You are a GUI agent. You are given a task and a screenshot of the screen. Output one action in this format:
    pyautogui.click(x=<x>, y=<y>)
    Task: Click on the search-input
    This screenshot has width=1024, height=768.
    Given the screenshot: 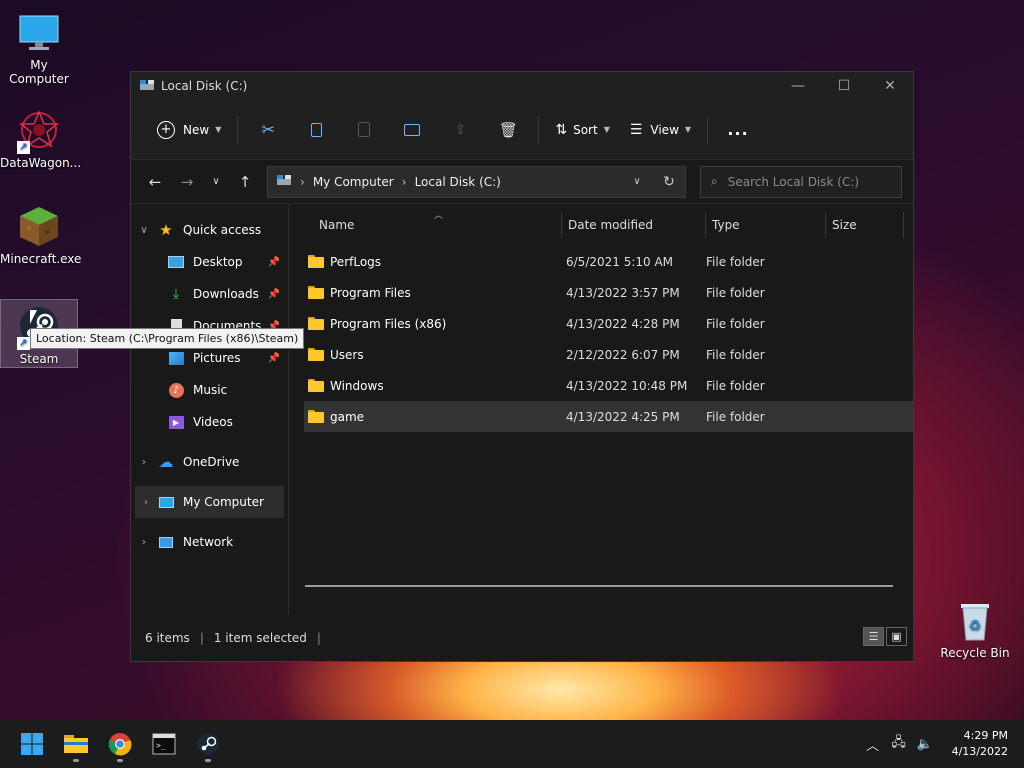 What is the action you would take?
    pyautogui.click(x=807, y=181)
    